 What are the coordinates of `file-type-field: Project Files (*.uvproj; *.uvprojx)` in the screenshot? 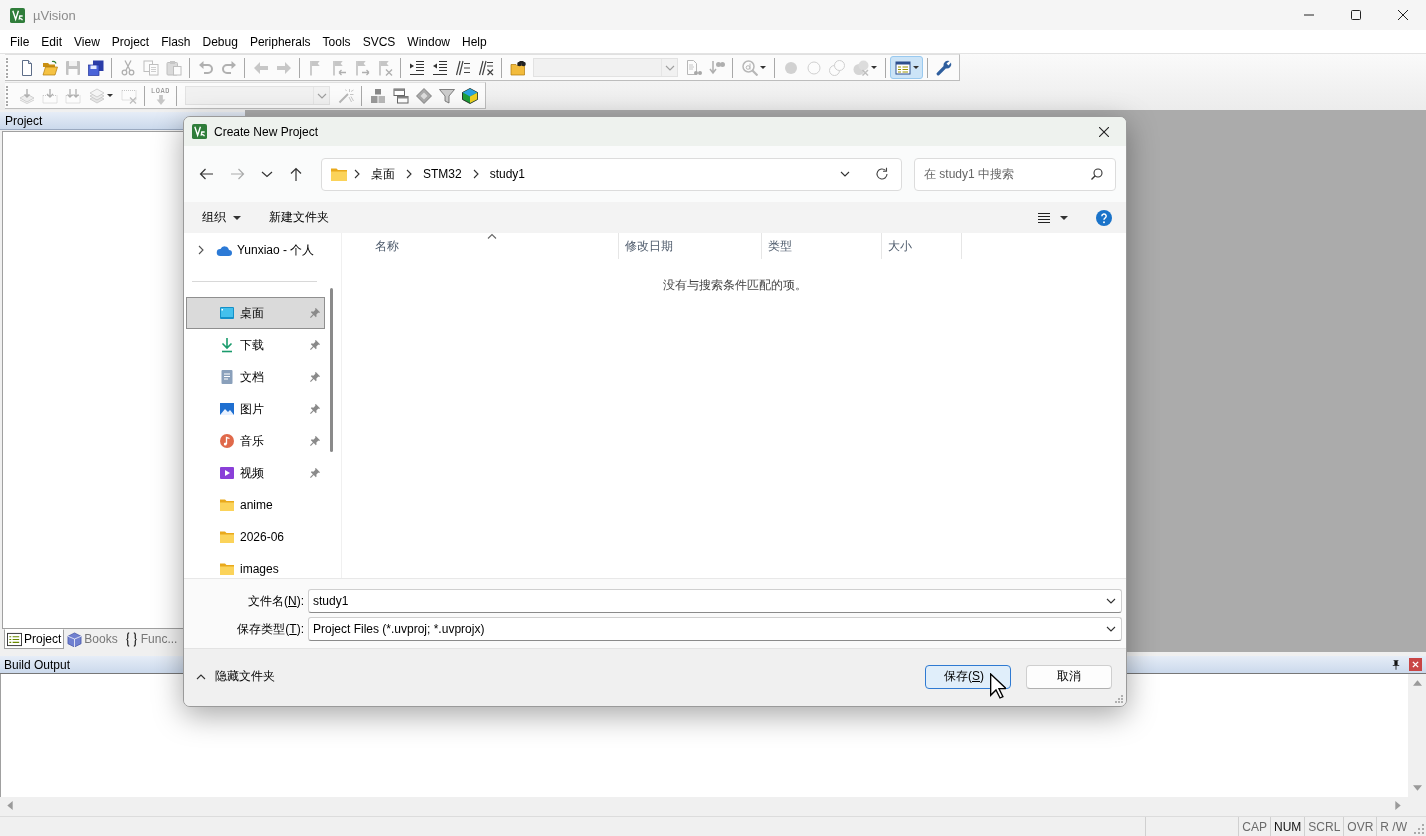 It's located at (715, 629).